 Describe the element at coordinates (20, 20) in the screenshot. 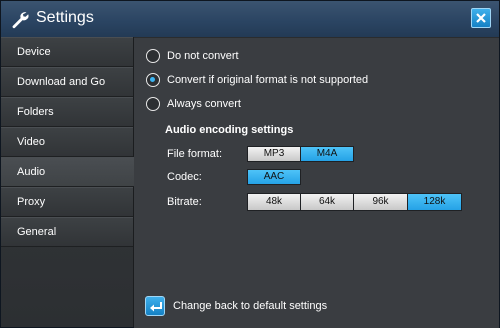

I see `wrench-icon` at that location.